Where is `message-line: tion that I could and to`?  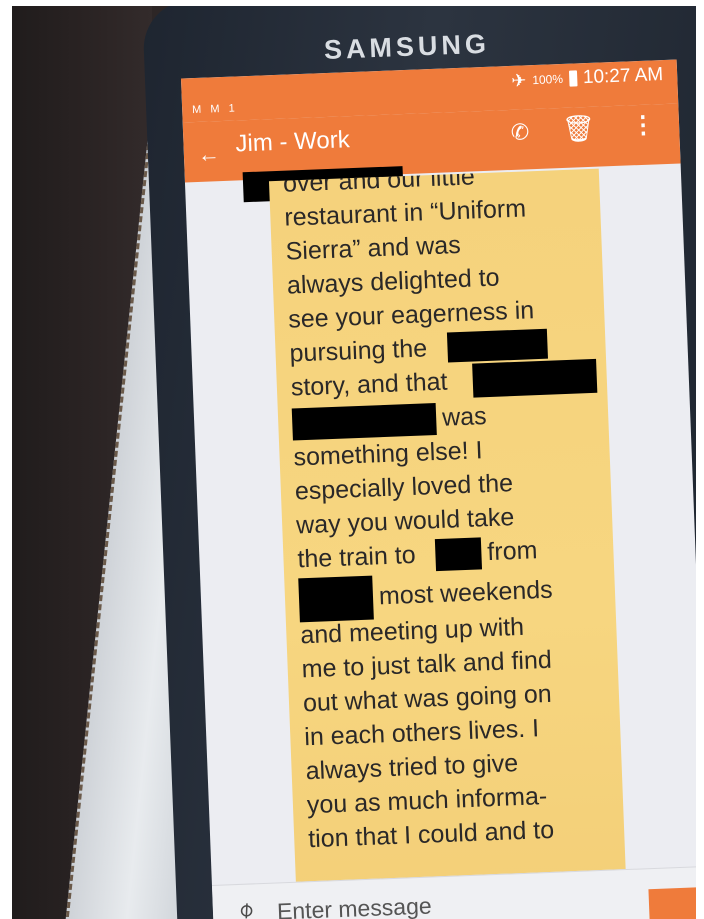 message-line: tion that I could and to is located at coordinates (431, 834).